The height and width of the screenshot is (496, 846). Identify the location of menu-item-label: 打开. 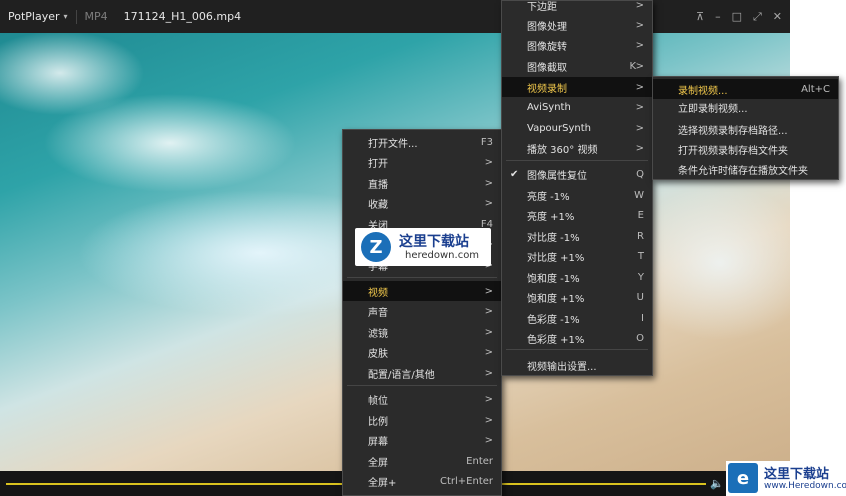
(378, 164).